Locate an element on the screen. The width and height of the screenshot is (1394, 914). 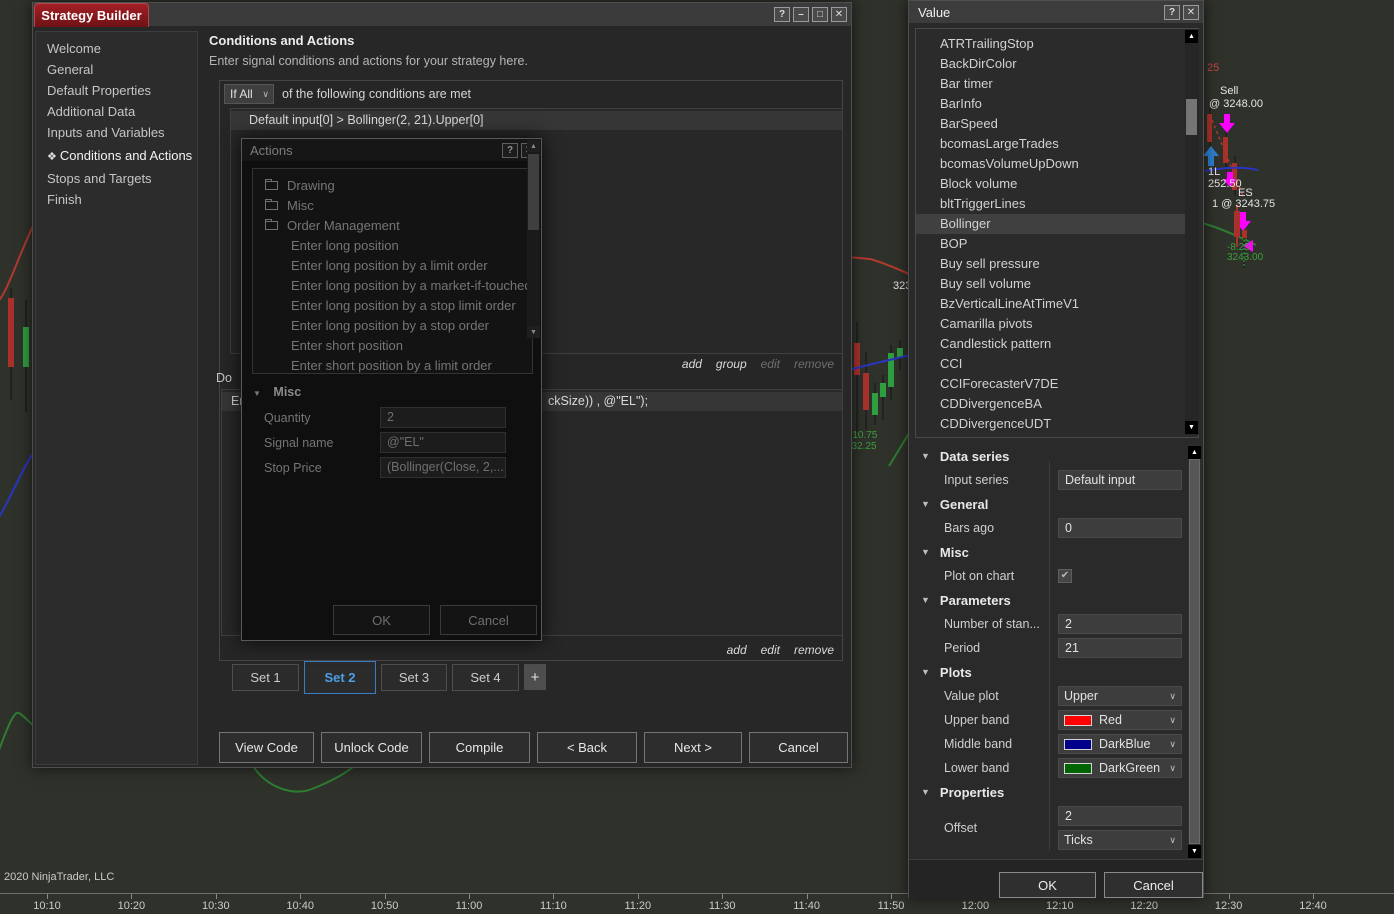
section-header-data-series: ▼ Data series is located at coordinates (1048, 456).